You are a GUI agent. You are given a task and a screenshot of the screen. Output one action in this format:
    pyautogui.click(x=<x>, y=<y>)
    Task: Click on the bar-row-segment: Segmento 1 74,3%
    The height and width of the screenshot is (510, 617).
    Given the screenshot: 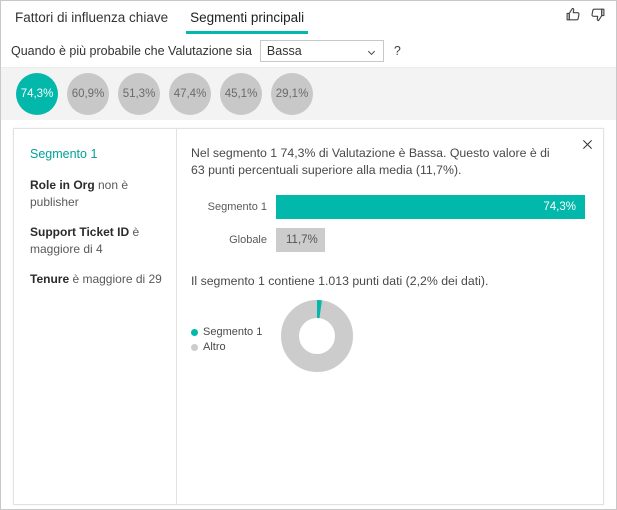 What is the action you would take?
    pyautogui.click(x=390, y=207)
    